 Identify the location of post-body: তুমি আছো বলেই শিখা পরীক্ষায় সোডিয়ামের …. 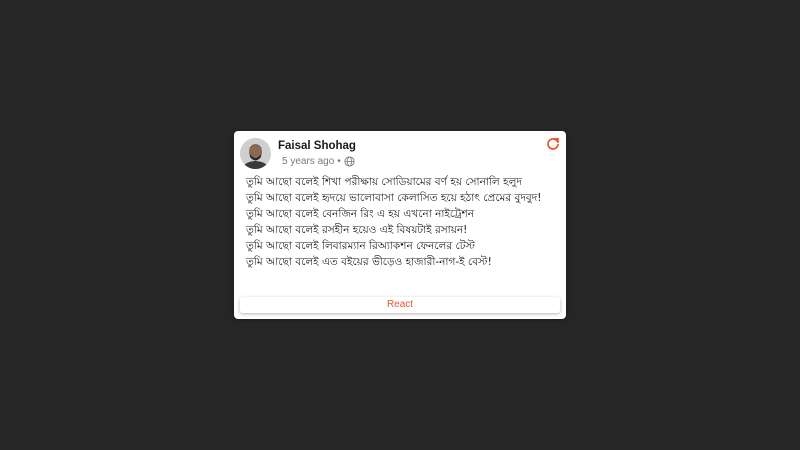
(403, 222).